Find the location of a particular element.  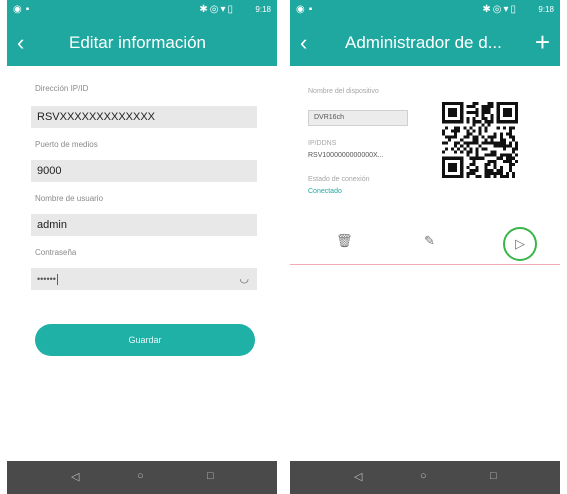

connection-status-label: Estado de conexión is located at coordinates (339, 179).